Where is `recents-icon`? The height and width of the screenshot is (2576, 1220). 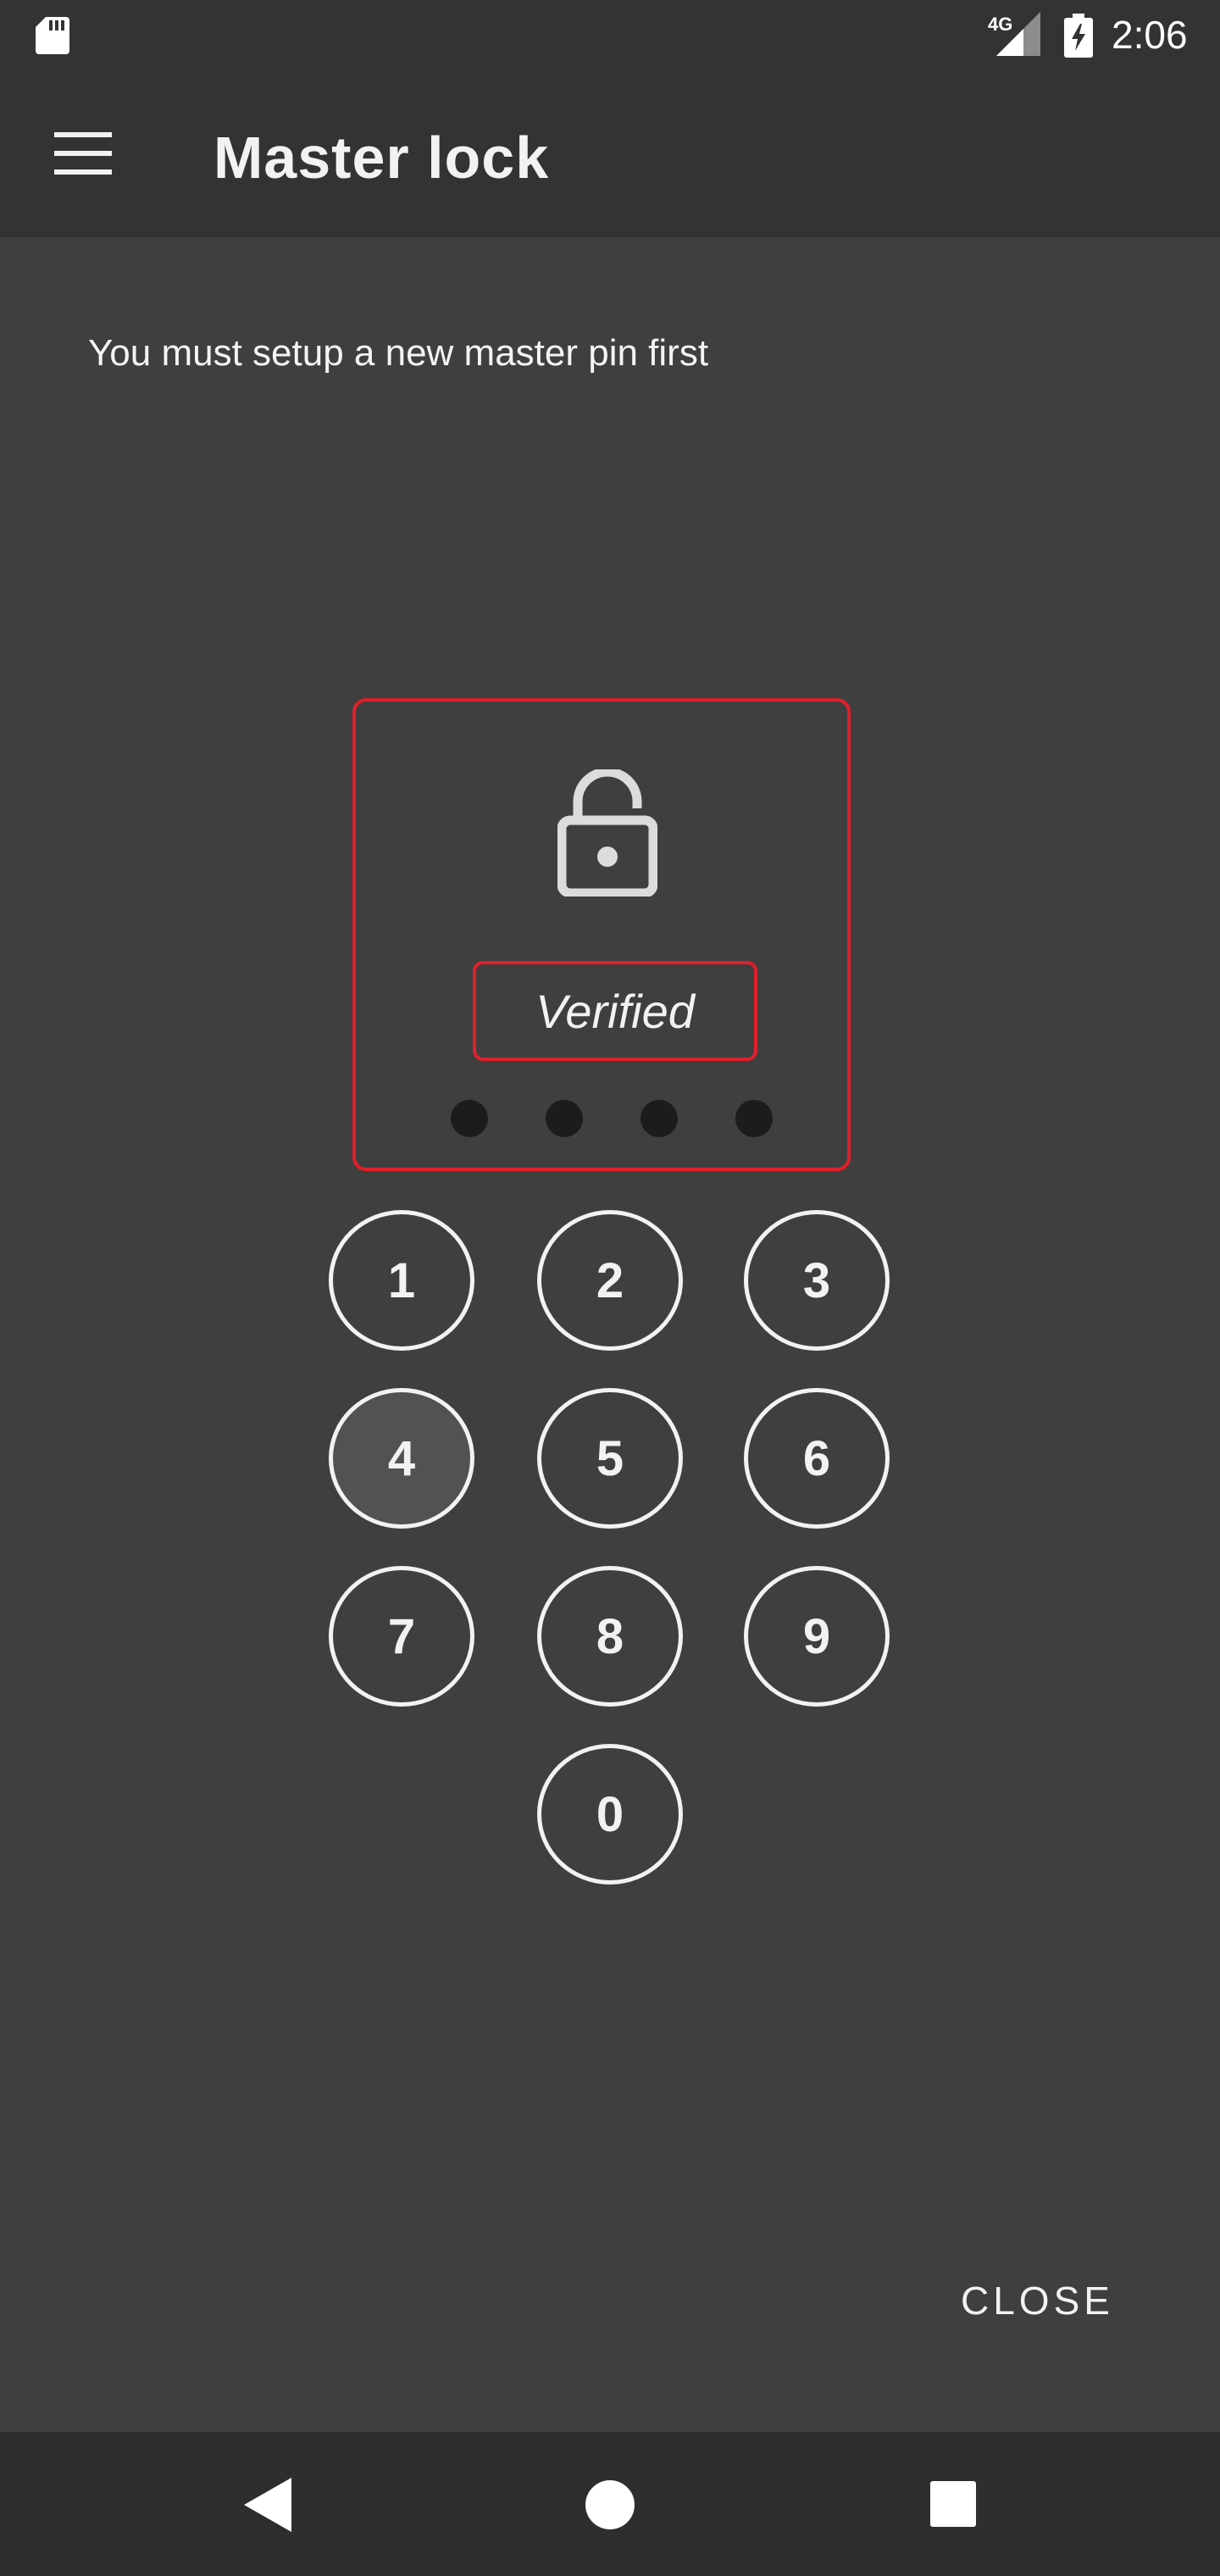 recents-icon is located at coordinates (953, 2504).